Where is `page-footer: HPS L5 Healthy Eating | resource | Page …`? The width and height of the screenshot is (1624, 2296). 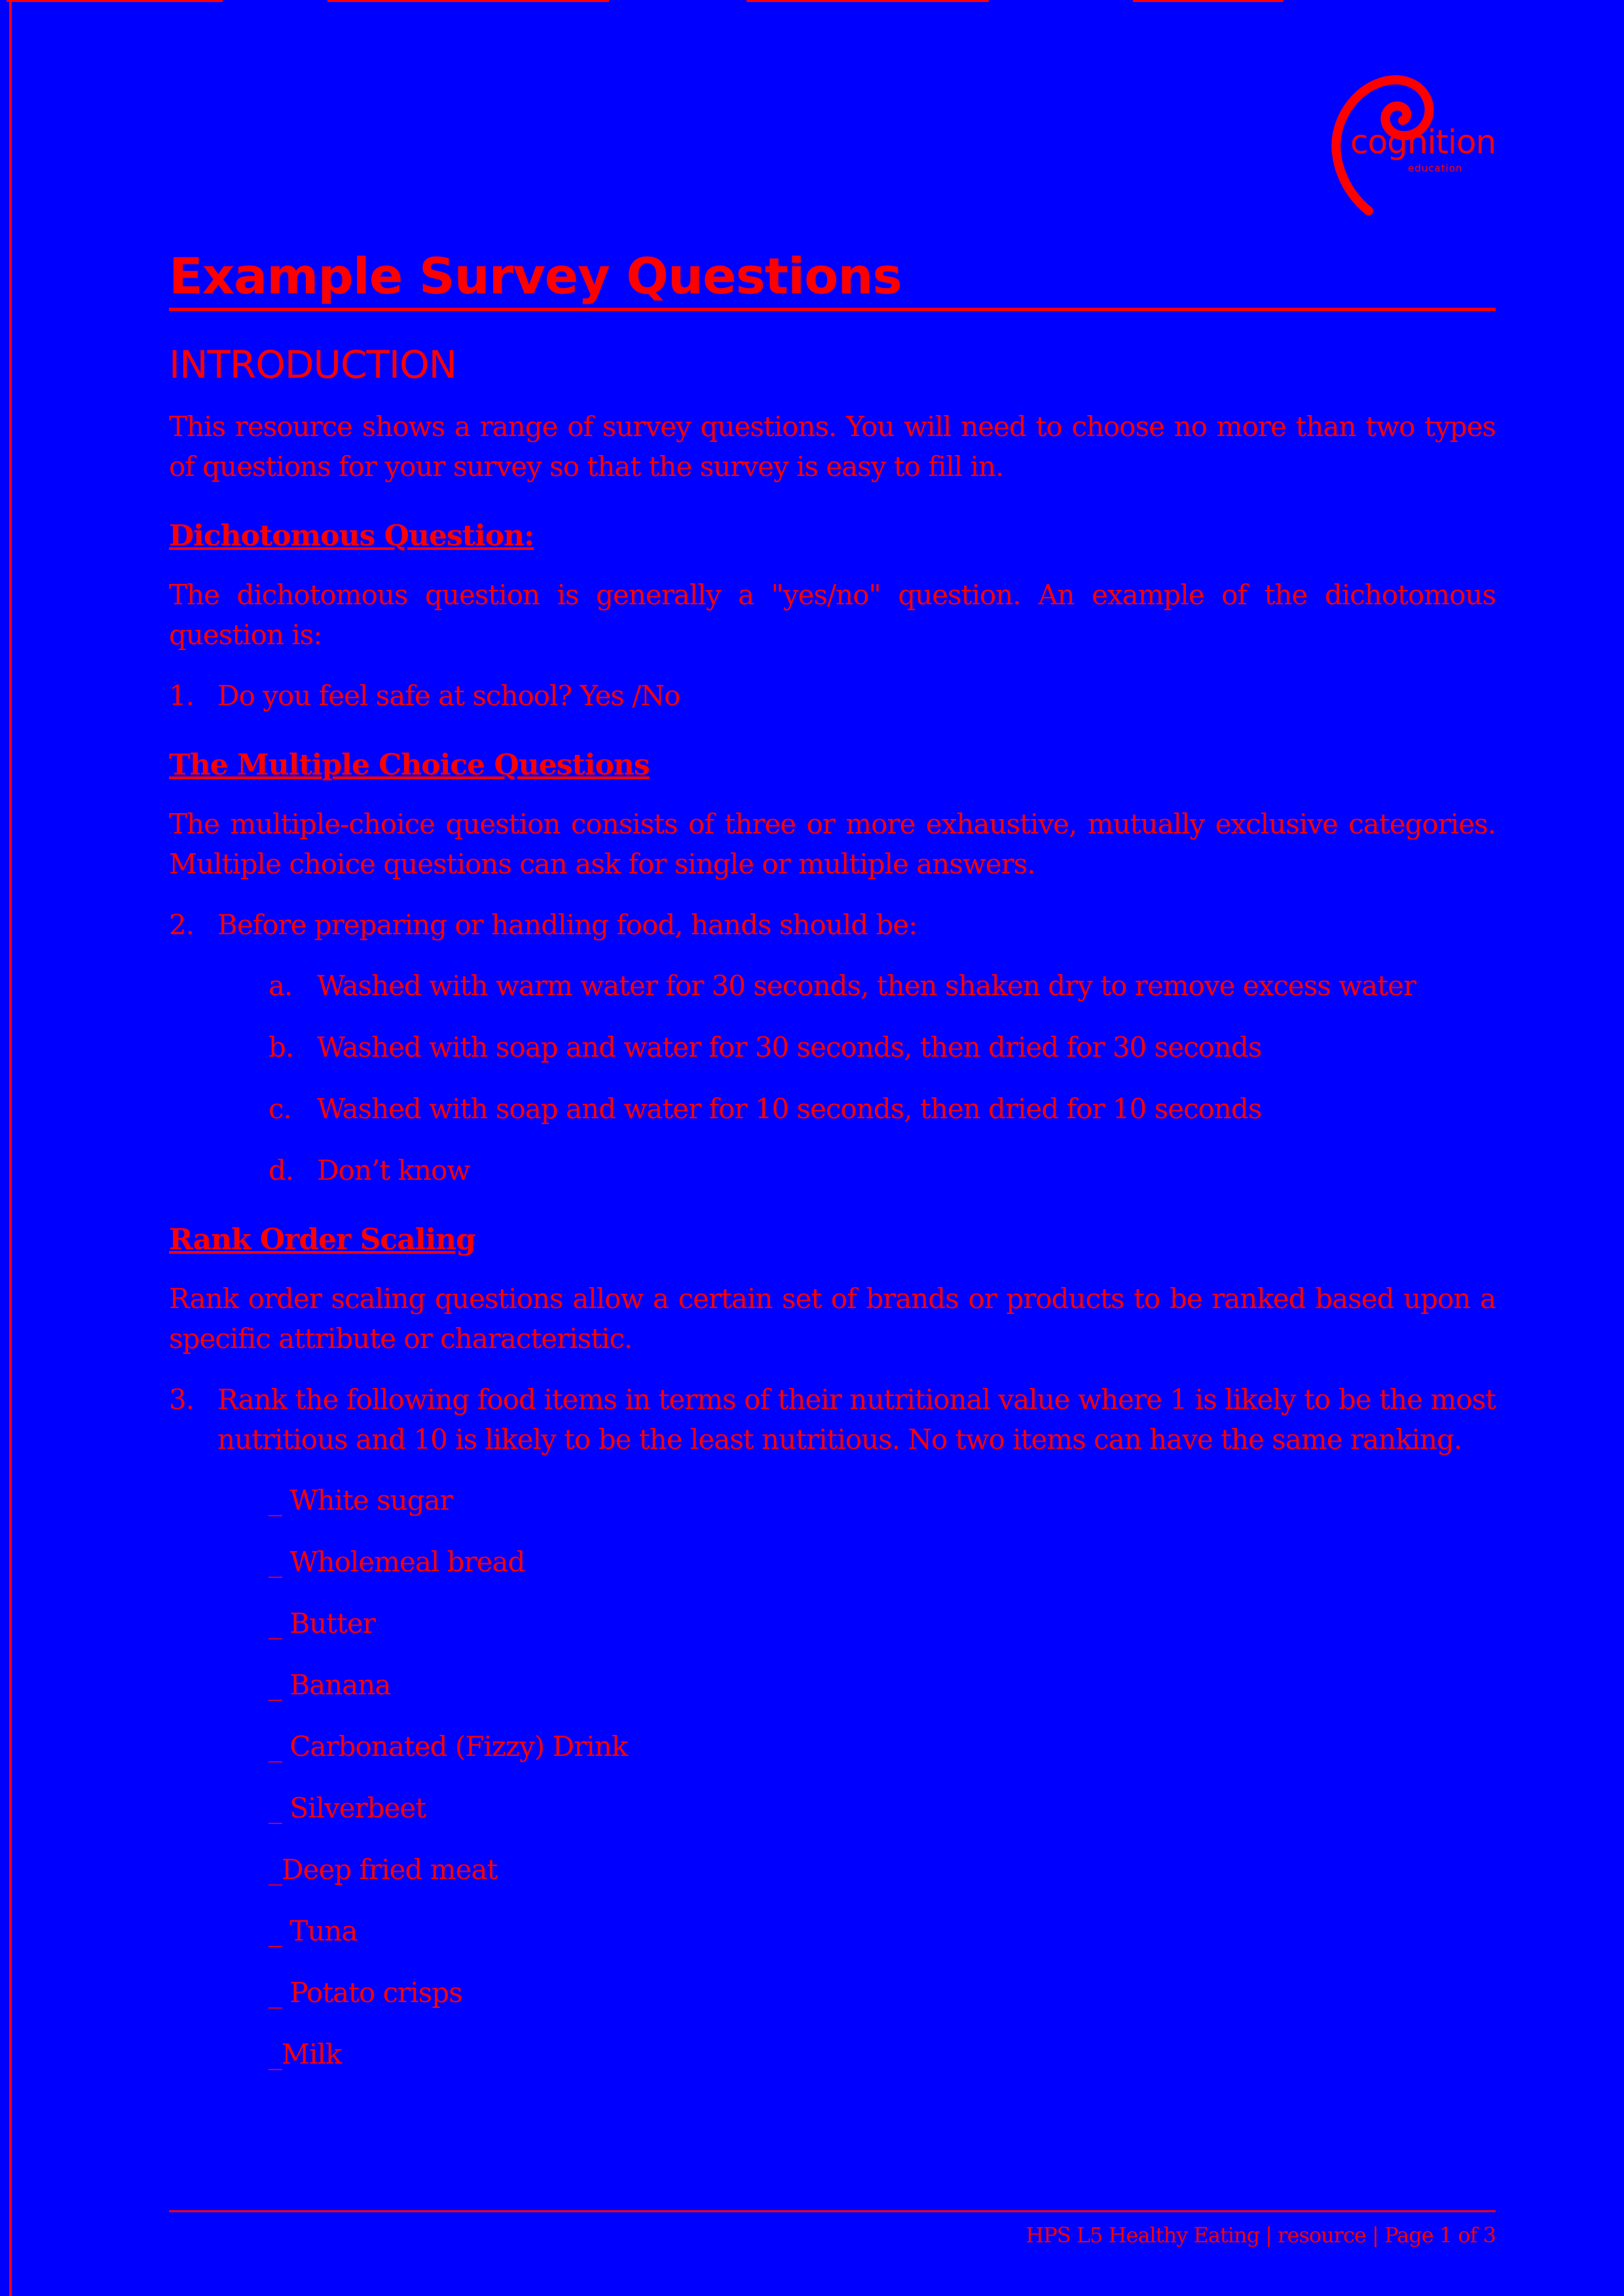 page-footer: HPS L5 Healthy Eating | resource | Page … is located at coordinates (832, 2229).